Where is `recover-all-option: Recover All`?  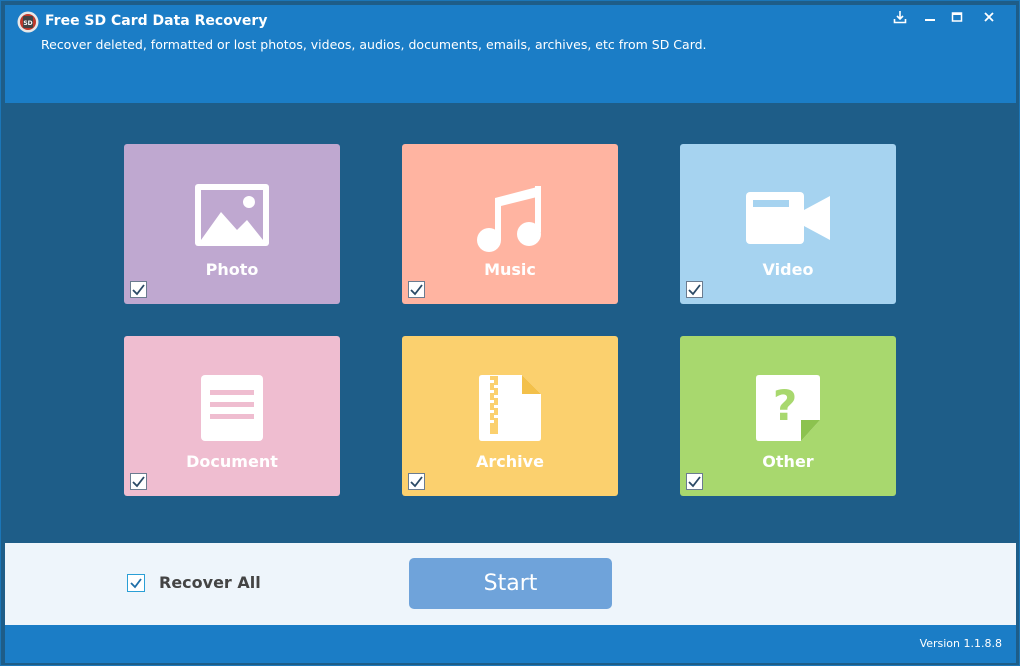
recover-all-option: Recover All is located at coordinates (194, 582).